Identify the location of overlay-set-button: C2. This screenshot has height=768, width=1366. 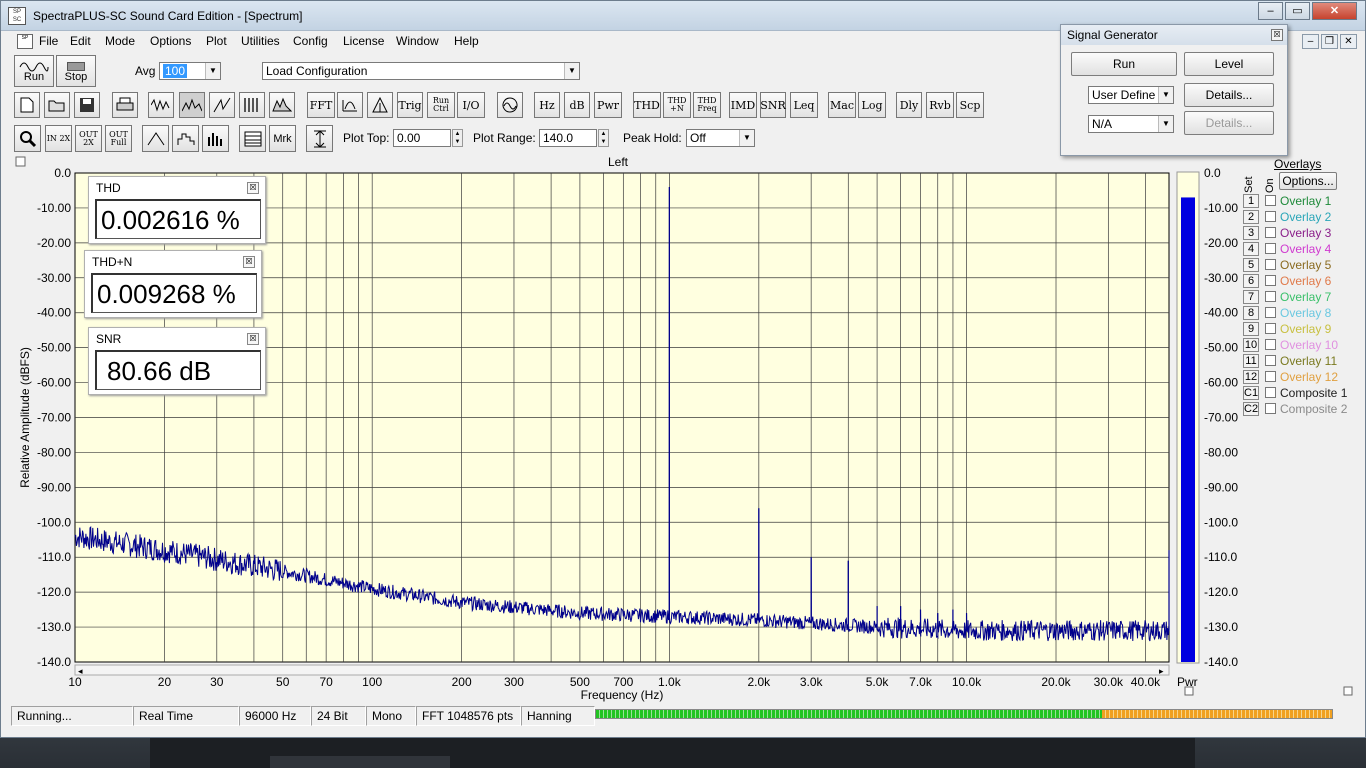
(1251, 409).